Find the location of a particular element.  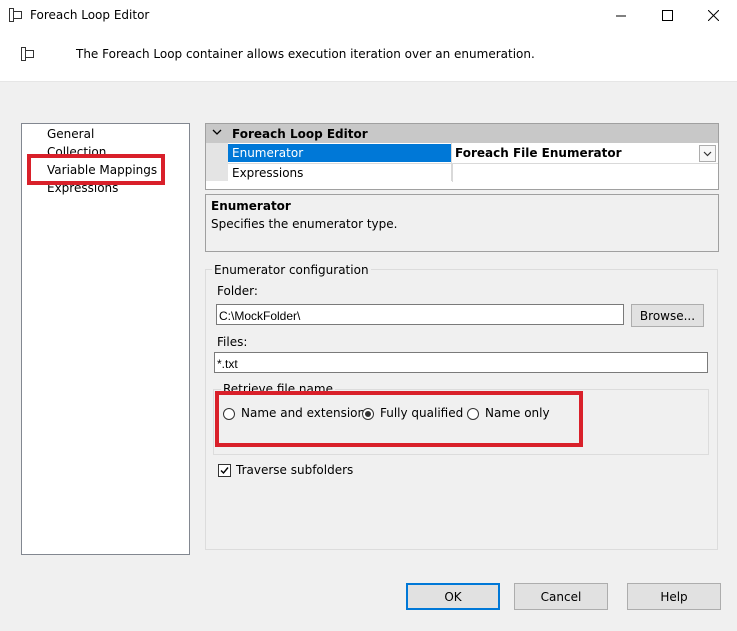

maximize-button is located at coordinates (667, 15).